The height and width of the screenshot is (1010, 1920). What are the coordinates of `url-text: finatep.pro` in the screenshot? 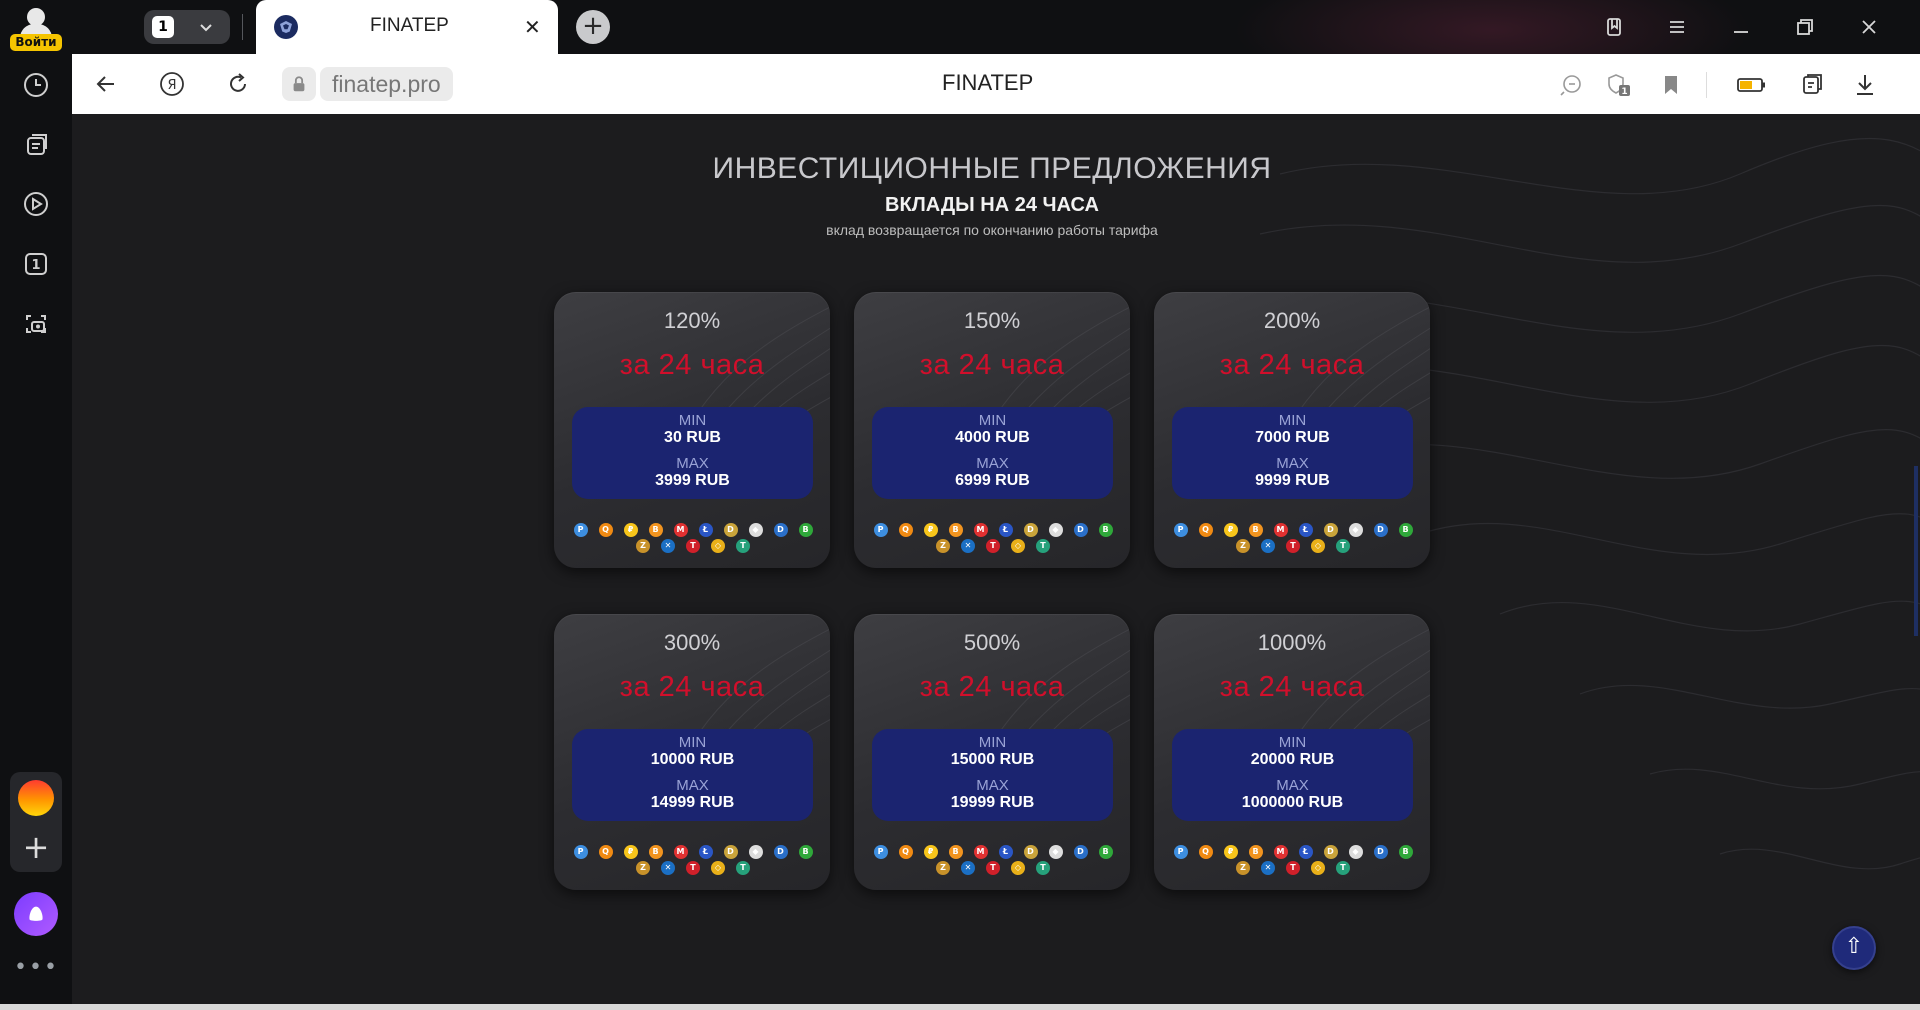 It's located at (386, 84).